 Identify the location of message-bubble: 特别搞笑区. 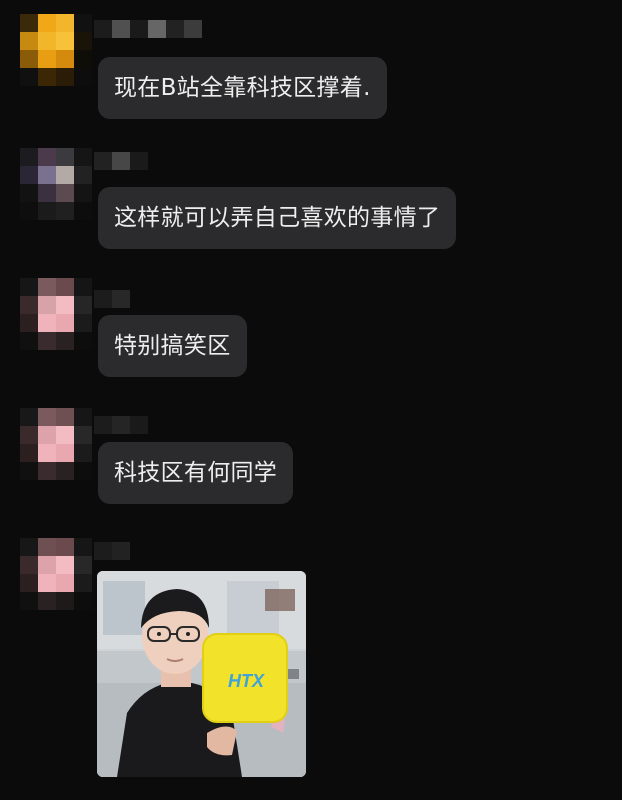
(172, 346).